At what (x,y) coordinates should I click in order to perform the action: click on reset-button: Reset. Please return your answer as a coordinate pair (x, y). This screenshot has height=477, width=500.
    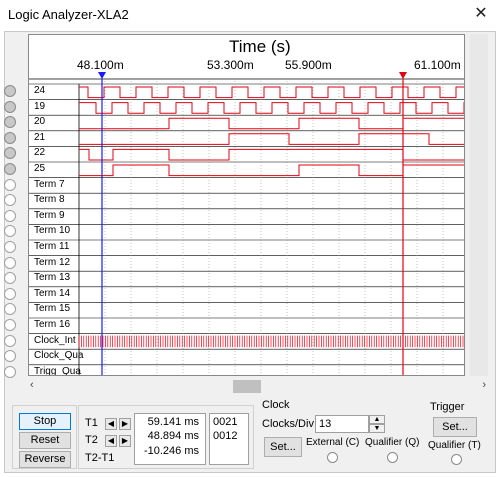
    Looking at the image, I should click on (45, 440).